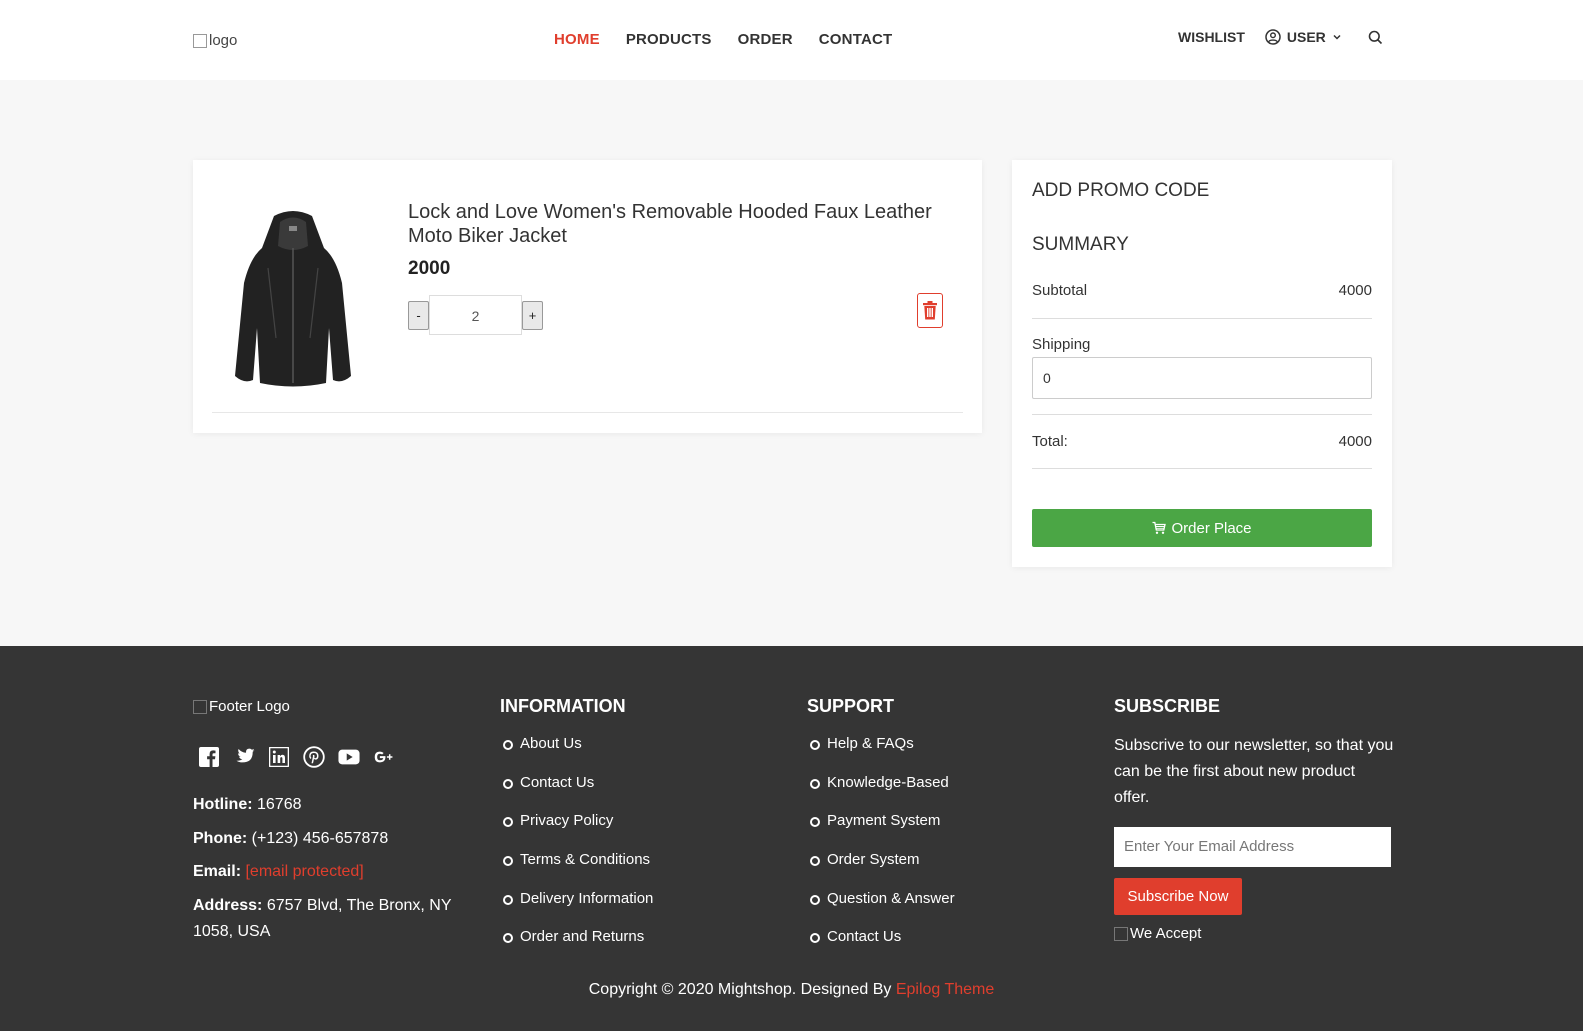 This screenshot has width=1583, height=1031. What do you see at coordinates (882, 793) in the screenshot?
I see `footer-link-knowledge-based: Knowledge-Based` at bounding box center [882, 793].